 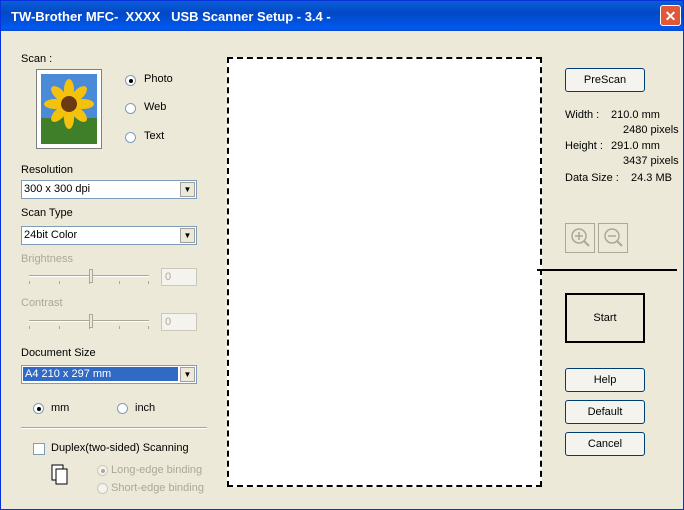 I want to click on width-label: Width :, so click(x=582, y=115).